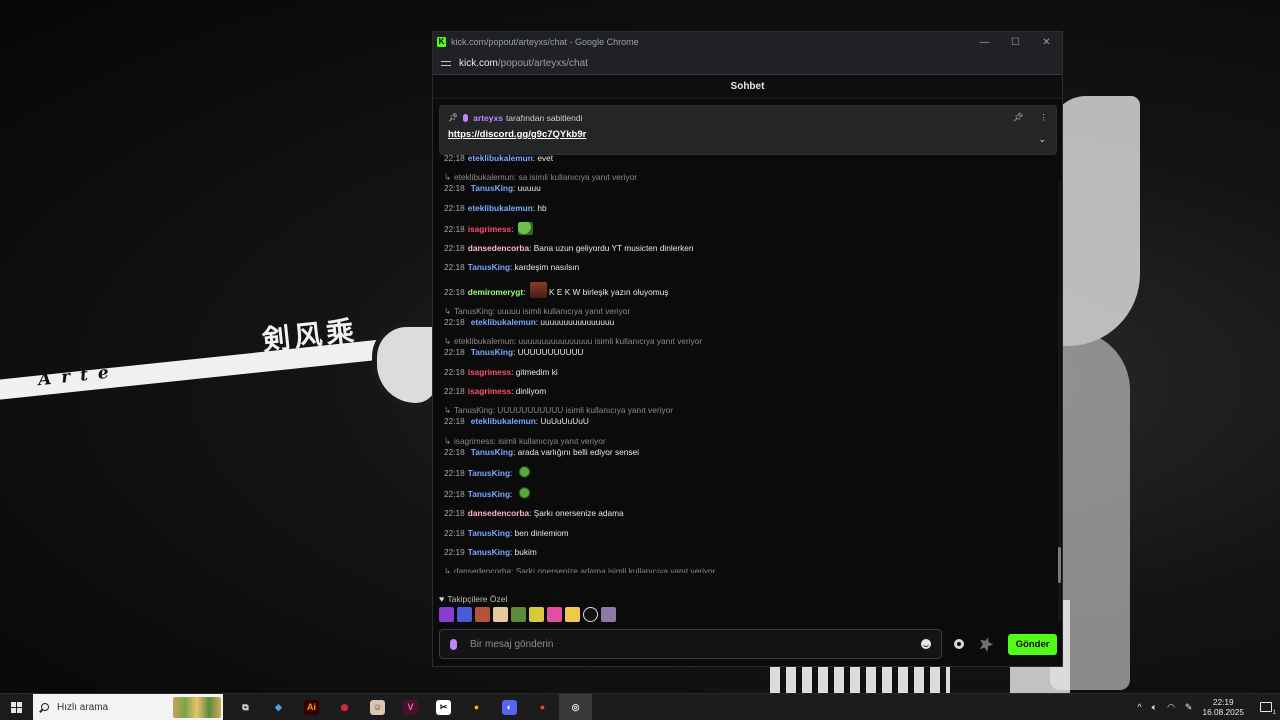 This screenshot has height=720, width=1280. What do you see at coordinates (410, 707) in the screenshot?
I see `taskbar-app-app-vegas: V` at bounding box center [410, 707].